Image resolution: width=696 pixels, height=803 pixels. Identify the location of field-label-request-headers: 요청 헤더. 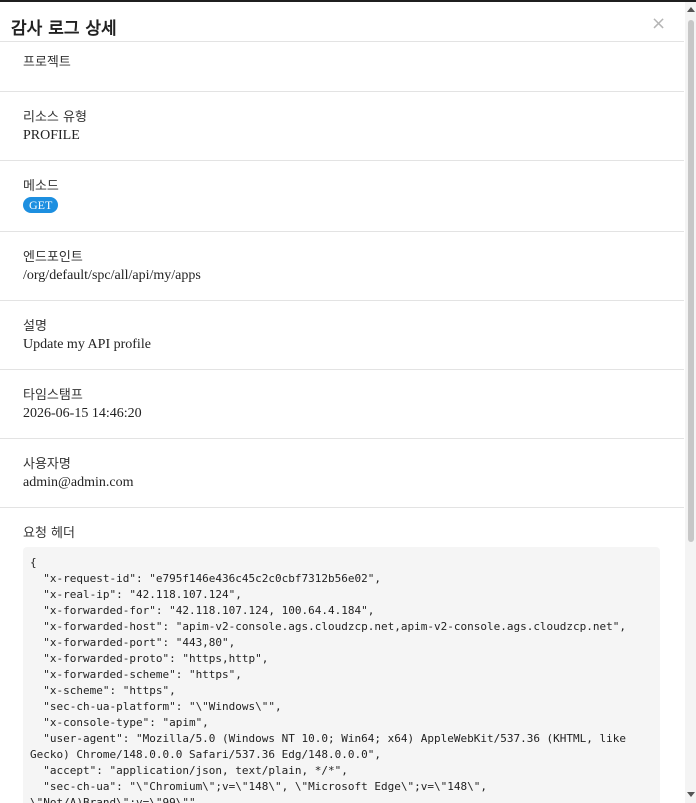
(49, 533).